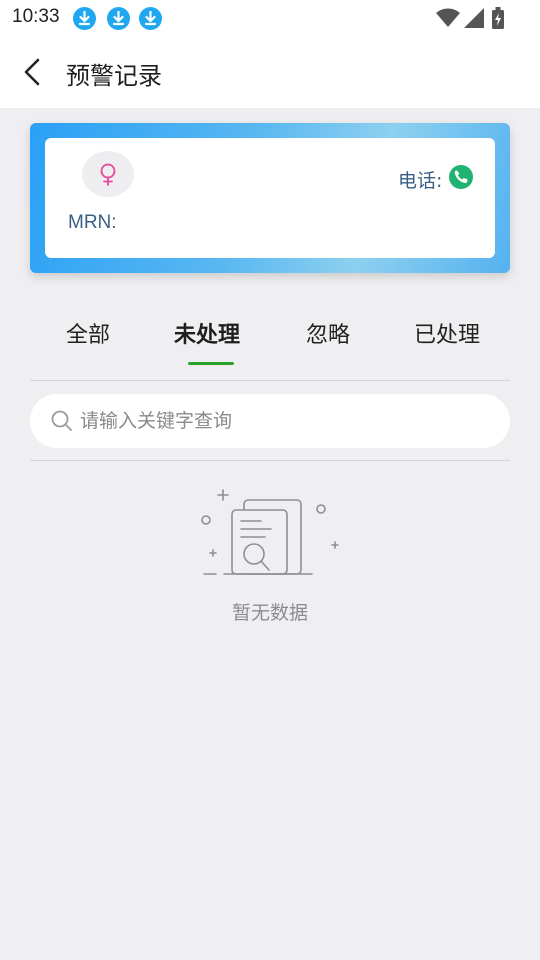 The height and width of the screenshot is (960, 540). What do you see at coordinates (269, 613) in the screenshot?
I see `empty-state-text: 暂无数据` at bounding box center [269, 613].